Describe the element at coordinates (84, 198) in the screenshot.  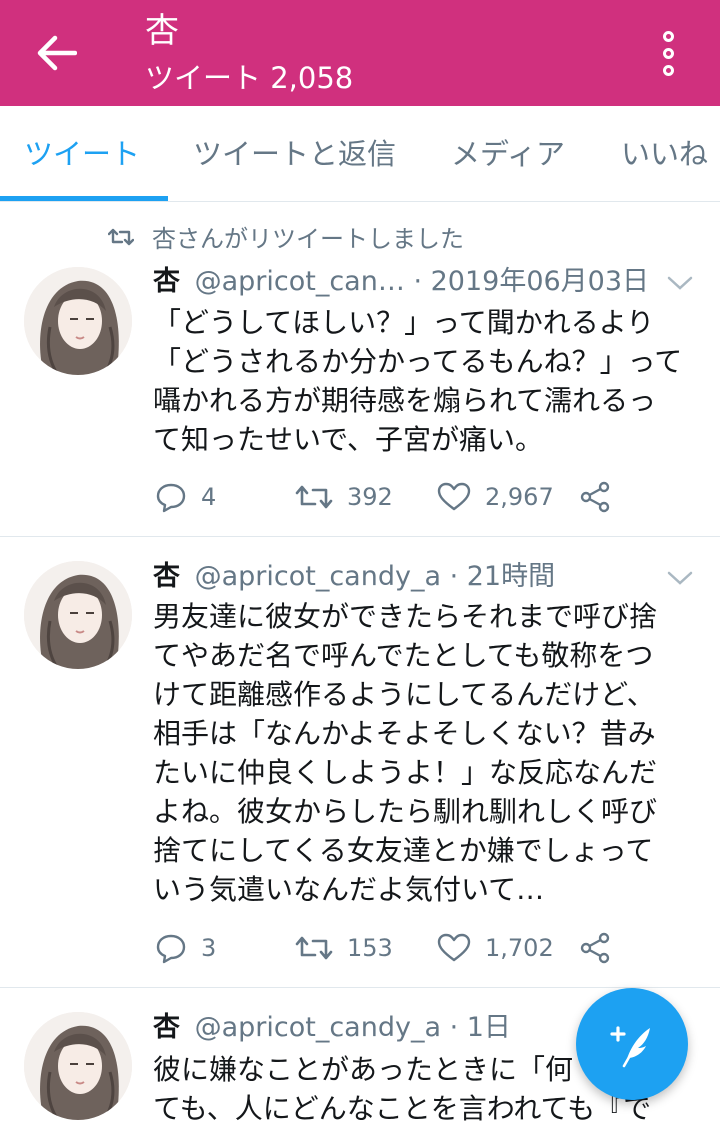
I see `active-tab-indicator` at that location.